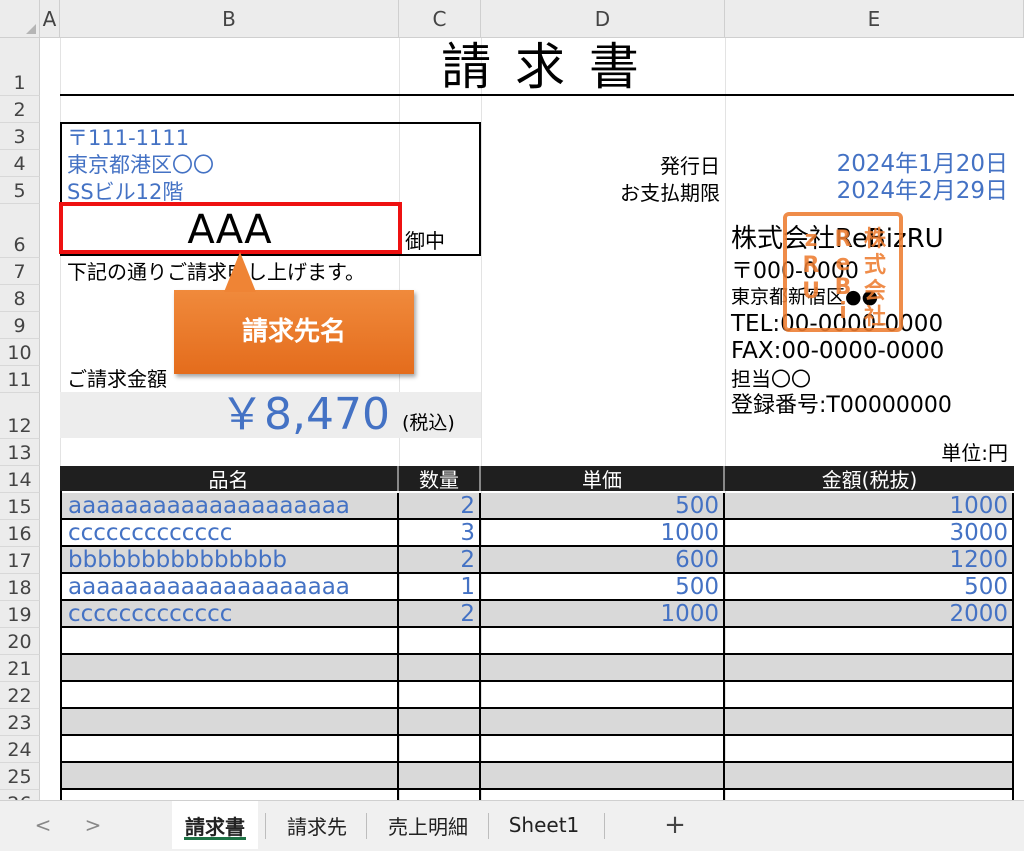  Describe the element at coordinates (20, 749) in the screenshot. I see `row-header: 24` at that location.